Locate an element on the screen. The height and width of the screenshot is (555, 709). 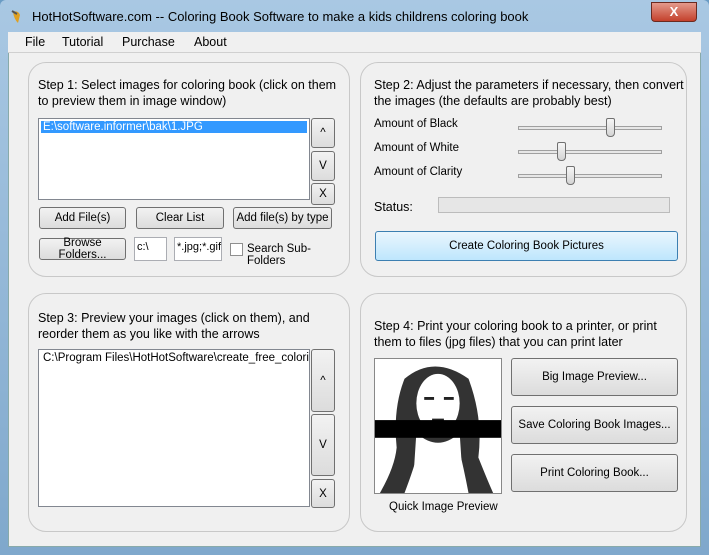
menu-bar: File Tutorial Purchase About is located at coordinates (354, 42).